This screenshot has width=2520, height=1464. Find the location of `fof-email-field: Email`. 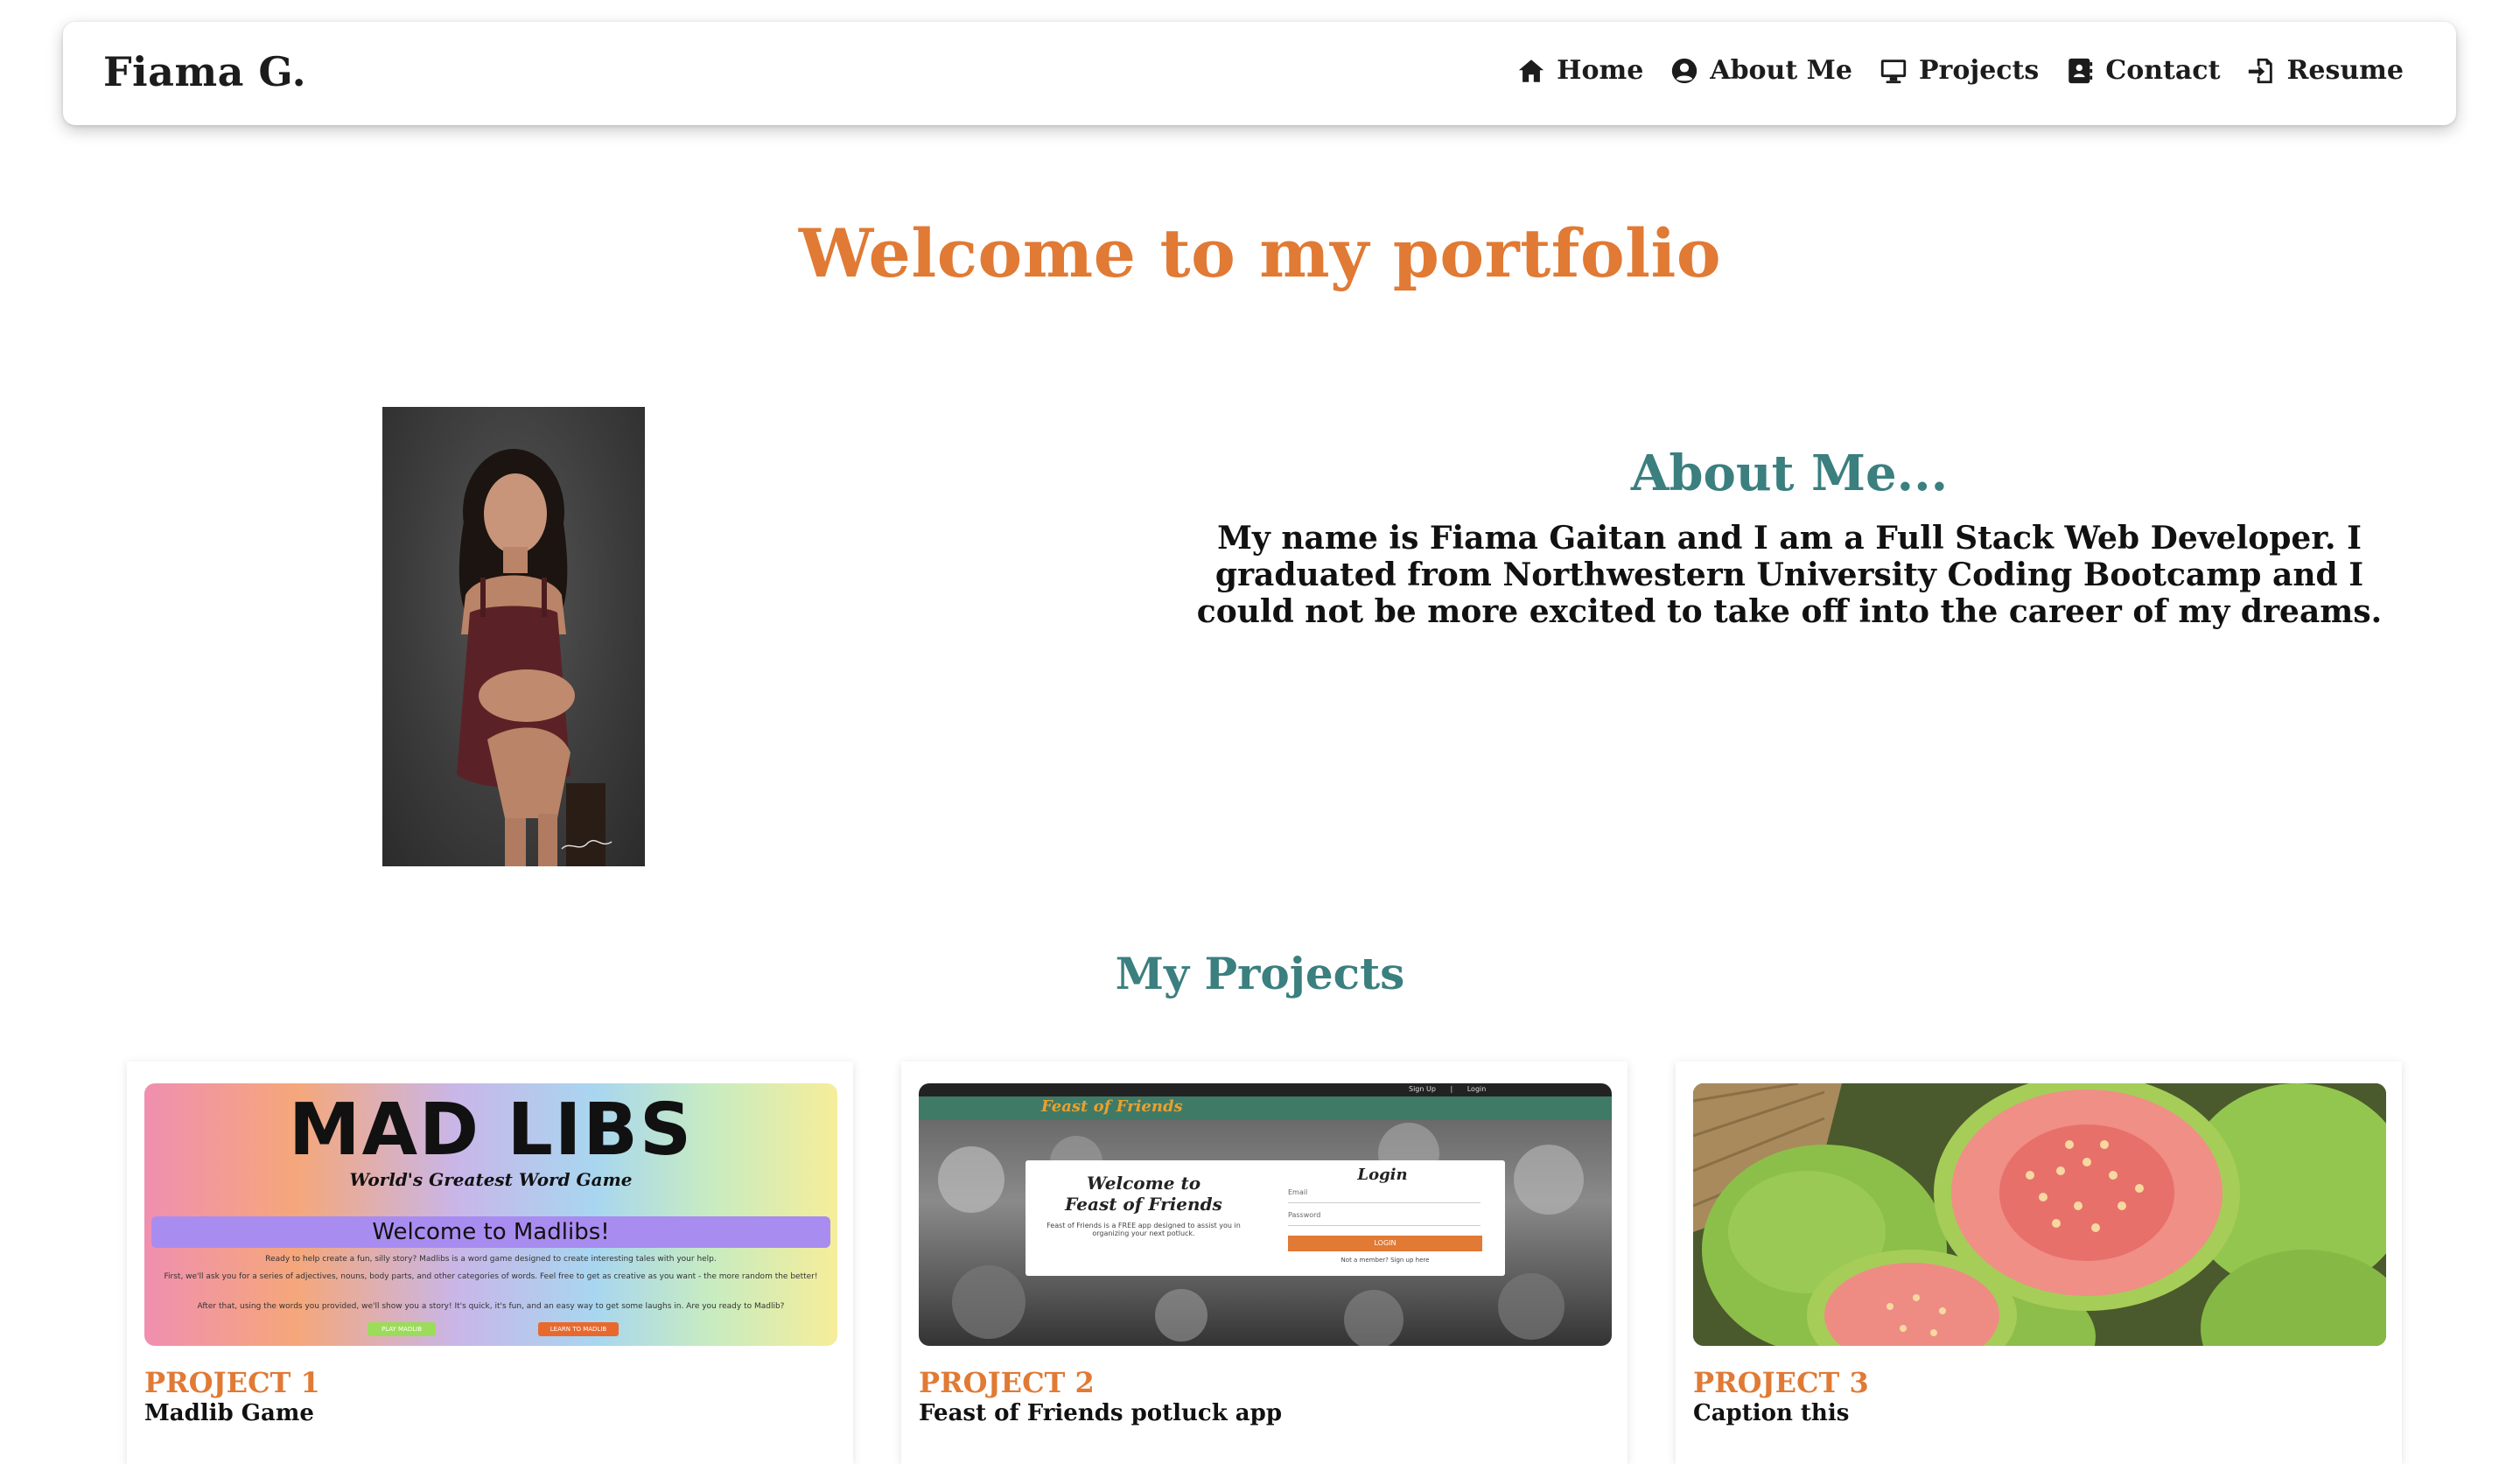

fof-email-field: Email is located at coordinates (1384, 1195).